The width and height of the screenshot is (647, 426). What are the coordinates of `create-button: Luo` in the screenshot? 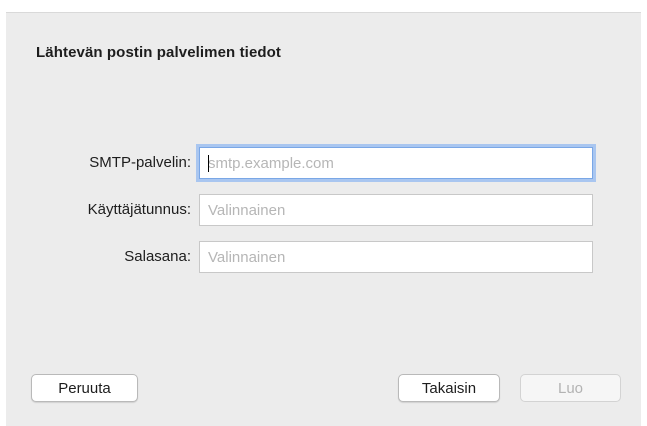 It's located at (570, 388).